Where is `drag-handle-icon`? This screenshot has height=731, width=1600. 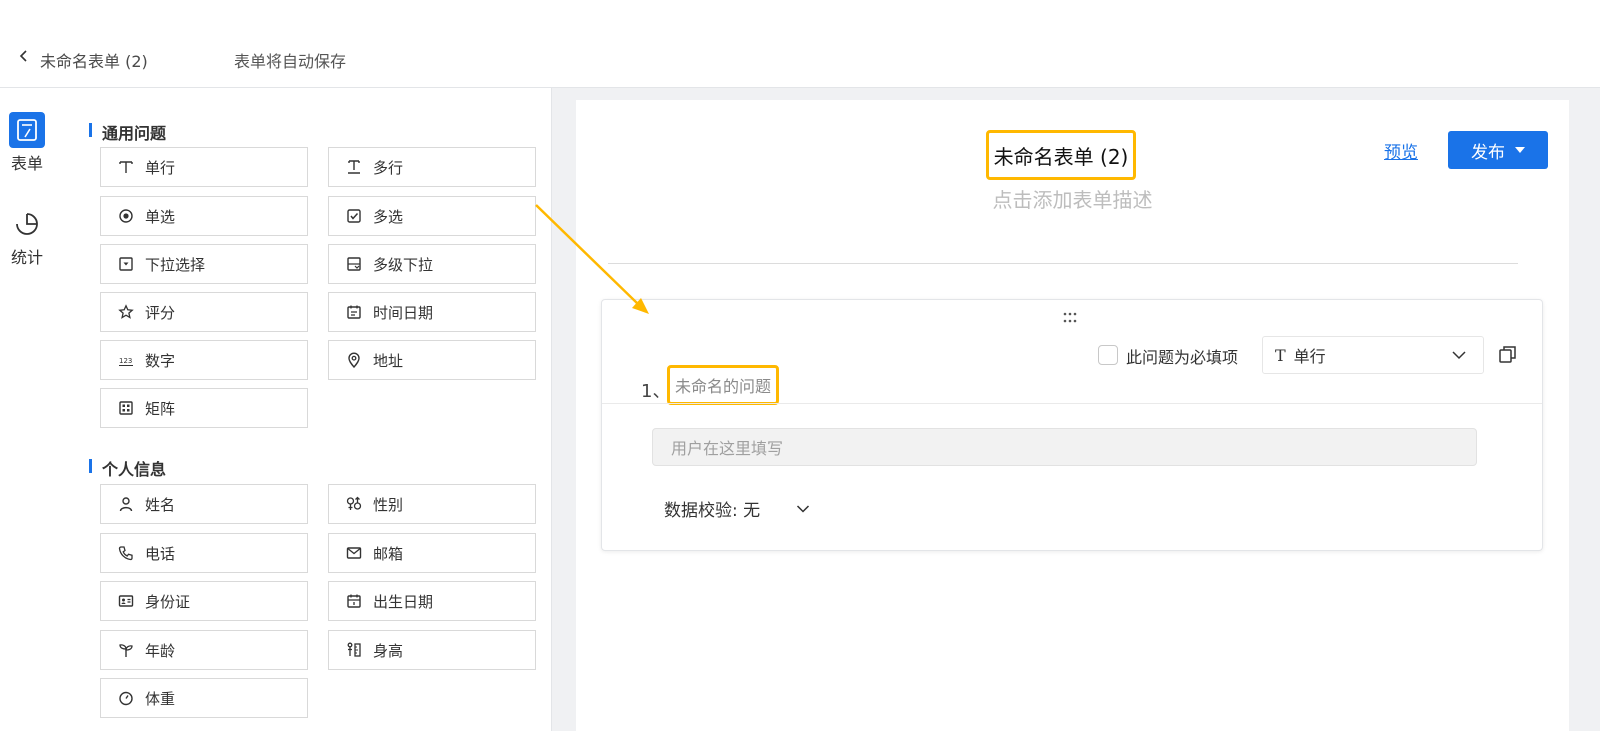 drag-handle-icon is located at coordinates (1070, 319).